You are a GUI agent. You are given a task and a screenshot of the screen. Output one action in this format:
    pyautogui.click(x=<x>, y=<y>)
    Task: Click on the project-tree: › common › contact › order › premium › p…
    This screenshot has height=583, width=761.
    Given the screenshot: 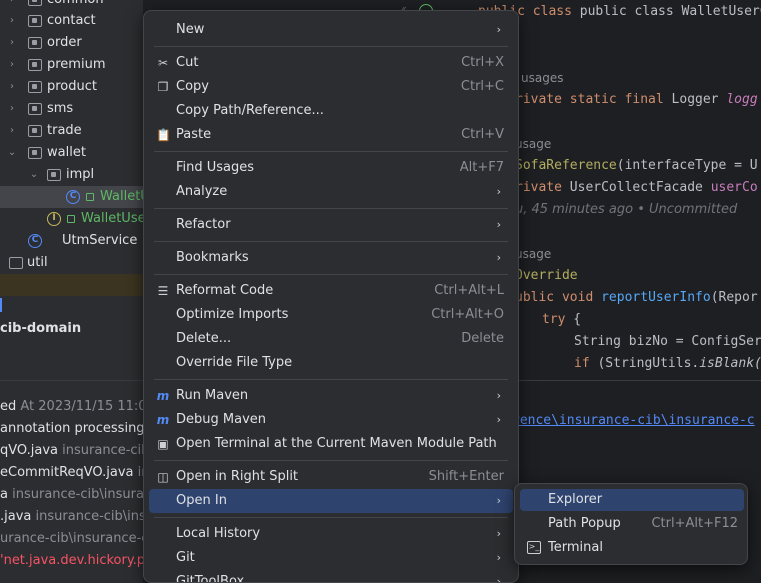 What is the action you would take?
    pyautogui.click(x=71, y=190)
    